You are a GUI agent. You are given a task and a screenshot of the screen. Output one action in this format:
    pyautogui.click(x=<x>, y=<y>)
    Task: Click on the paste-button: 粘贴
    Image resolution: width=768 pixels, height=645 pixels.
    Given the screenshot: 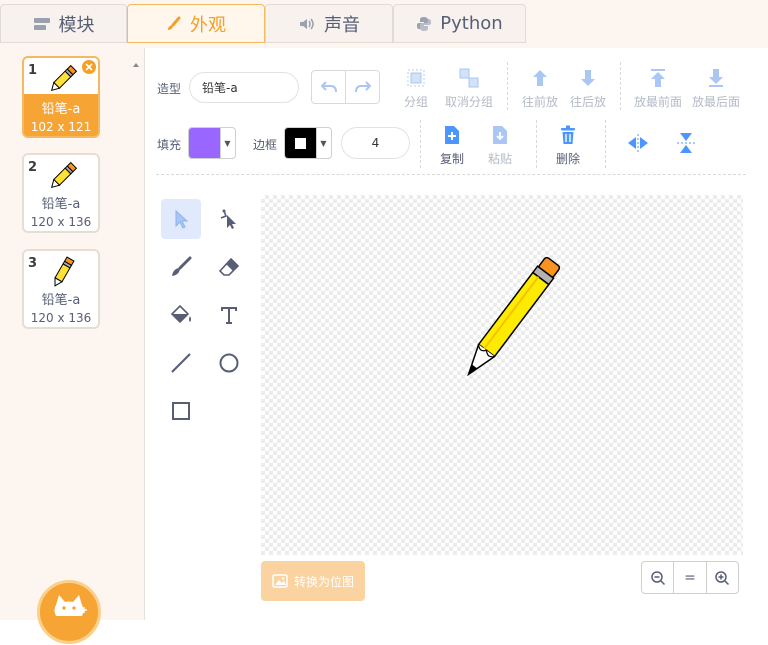 What is the action you would take?
    pyautogui.click(x=500, y=145)
    